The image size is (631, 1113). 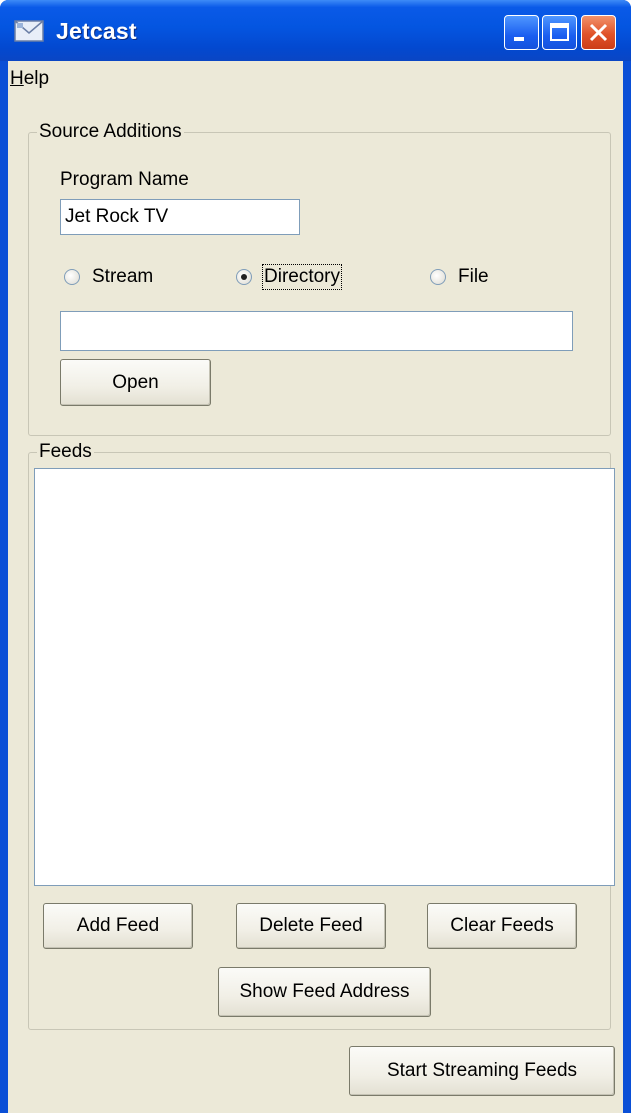 I want to click on delete-feed-button: Delete Feed, so click(x=311, y=926).